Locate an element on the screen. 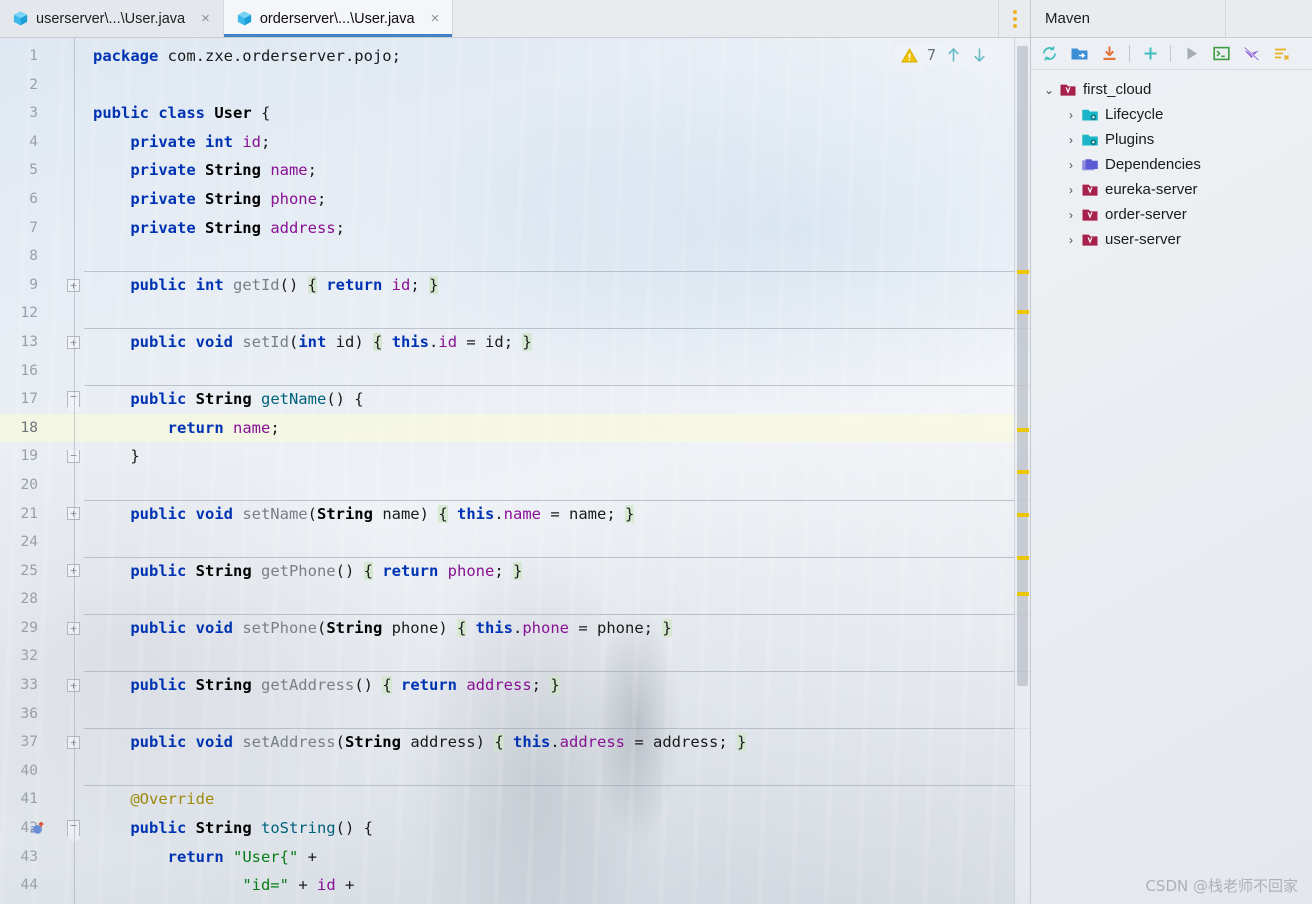 The image size is (1312, 904). gutter-line-16: 16 is located at coordinates (42, 371).